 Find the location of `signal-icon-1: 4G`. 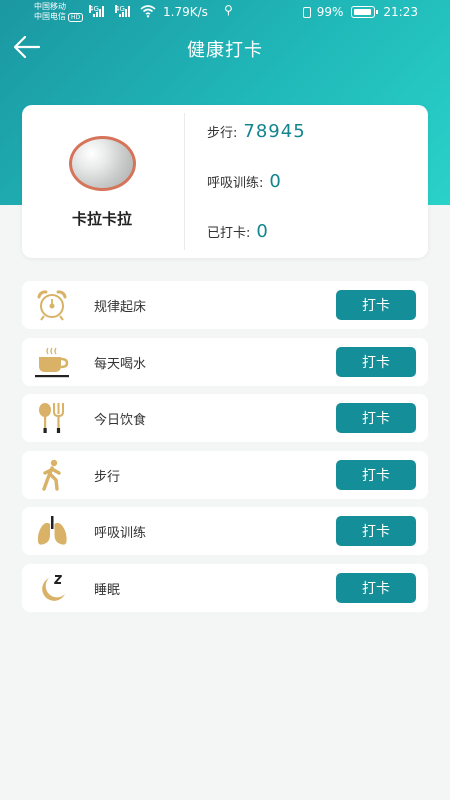

signal-icon-1: 4G is located at coordinates (96, 11).